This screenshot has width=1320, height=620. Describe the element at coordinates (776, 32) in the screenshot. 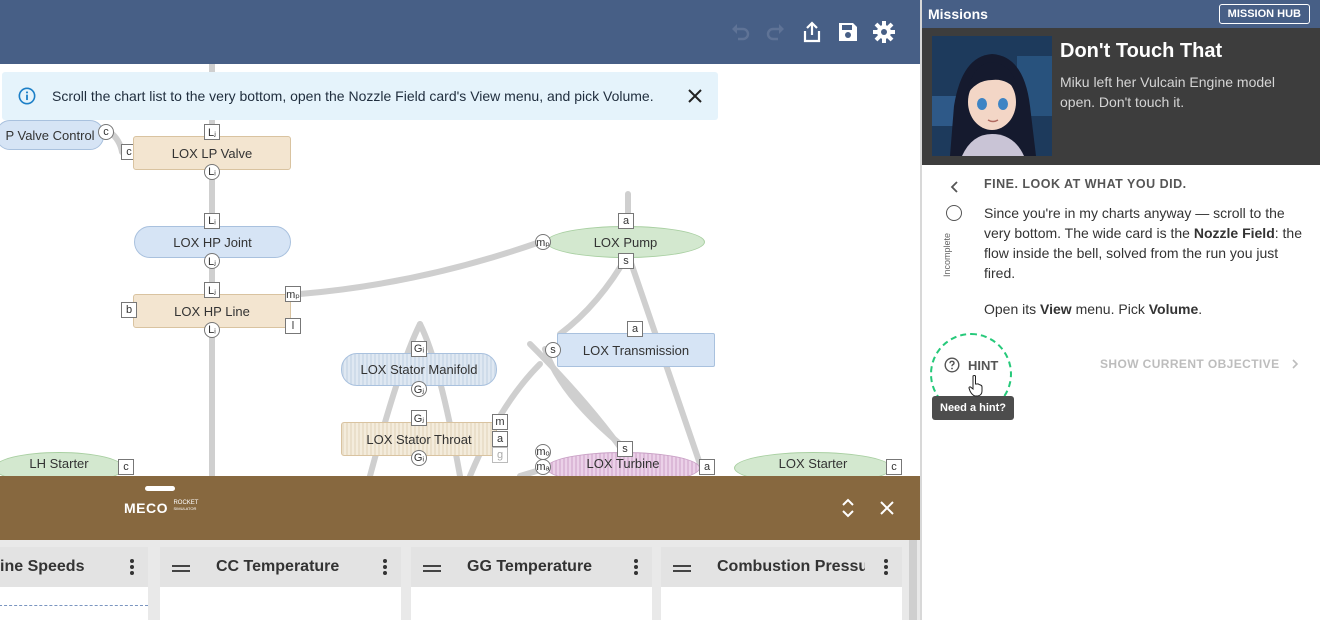

I see `redo-icon` at that location.